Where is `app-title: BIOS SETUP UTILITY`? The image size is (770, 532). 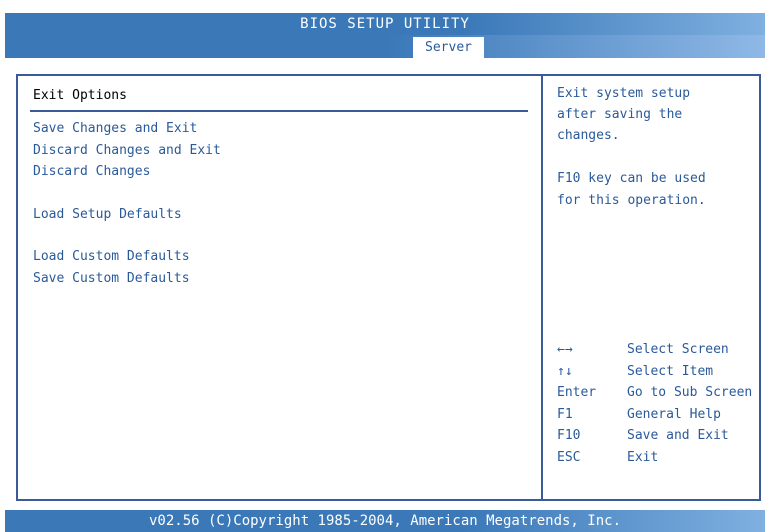
app-title: BIOS SETUP UTILITY is located at coordinates (385, 24).